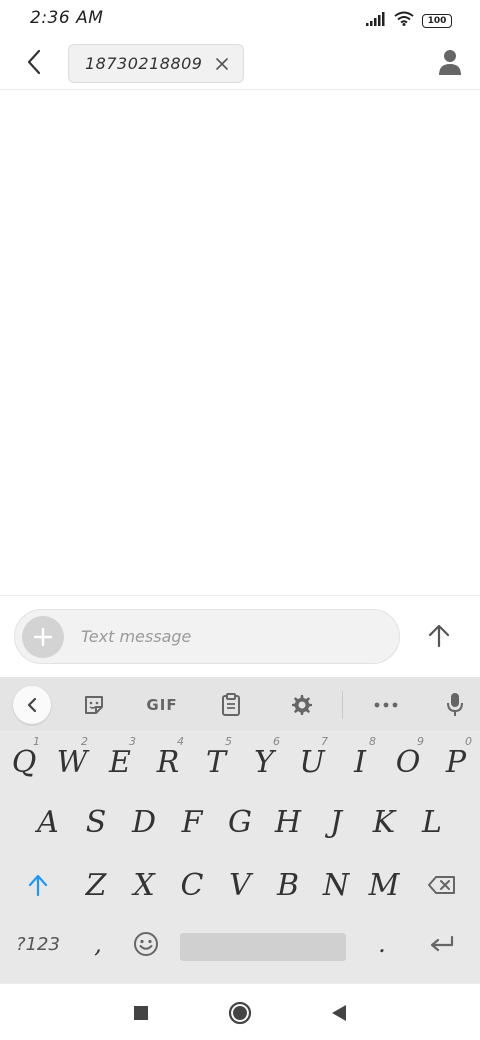  I want to click on keyboard-toolbar: GIF, so click(240, 704).